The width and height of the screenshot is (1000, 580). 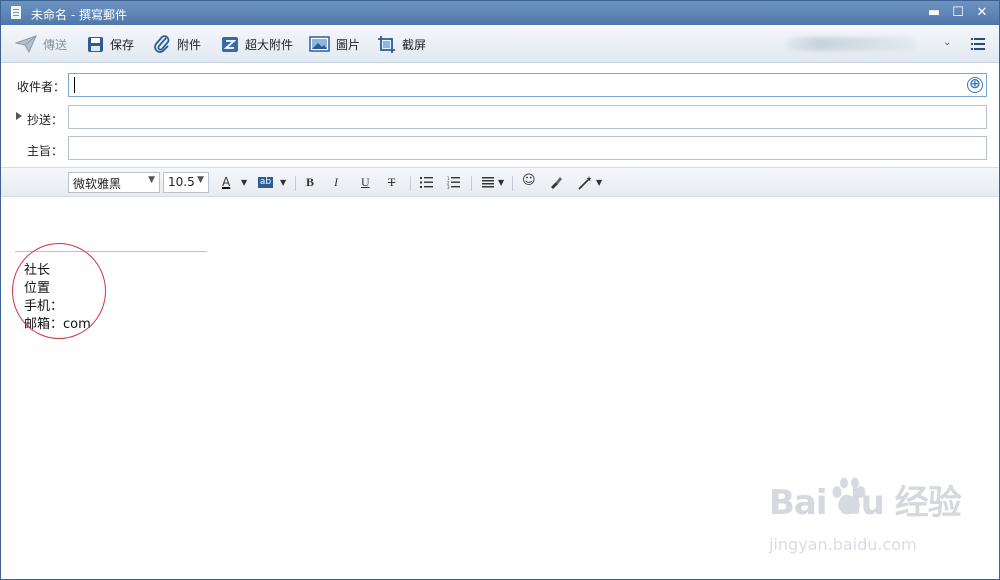 What do you see at coordinates (958, 13) in the screenshot?
I see `maximize-button: ☐` at bounding box center [958, 13].